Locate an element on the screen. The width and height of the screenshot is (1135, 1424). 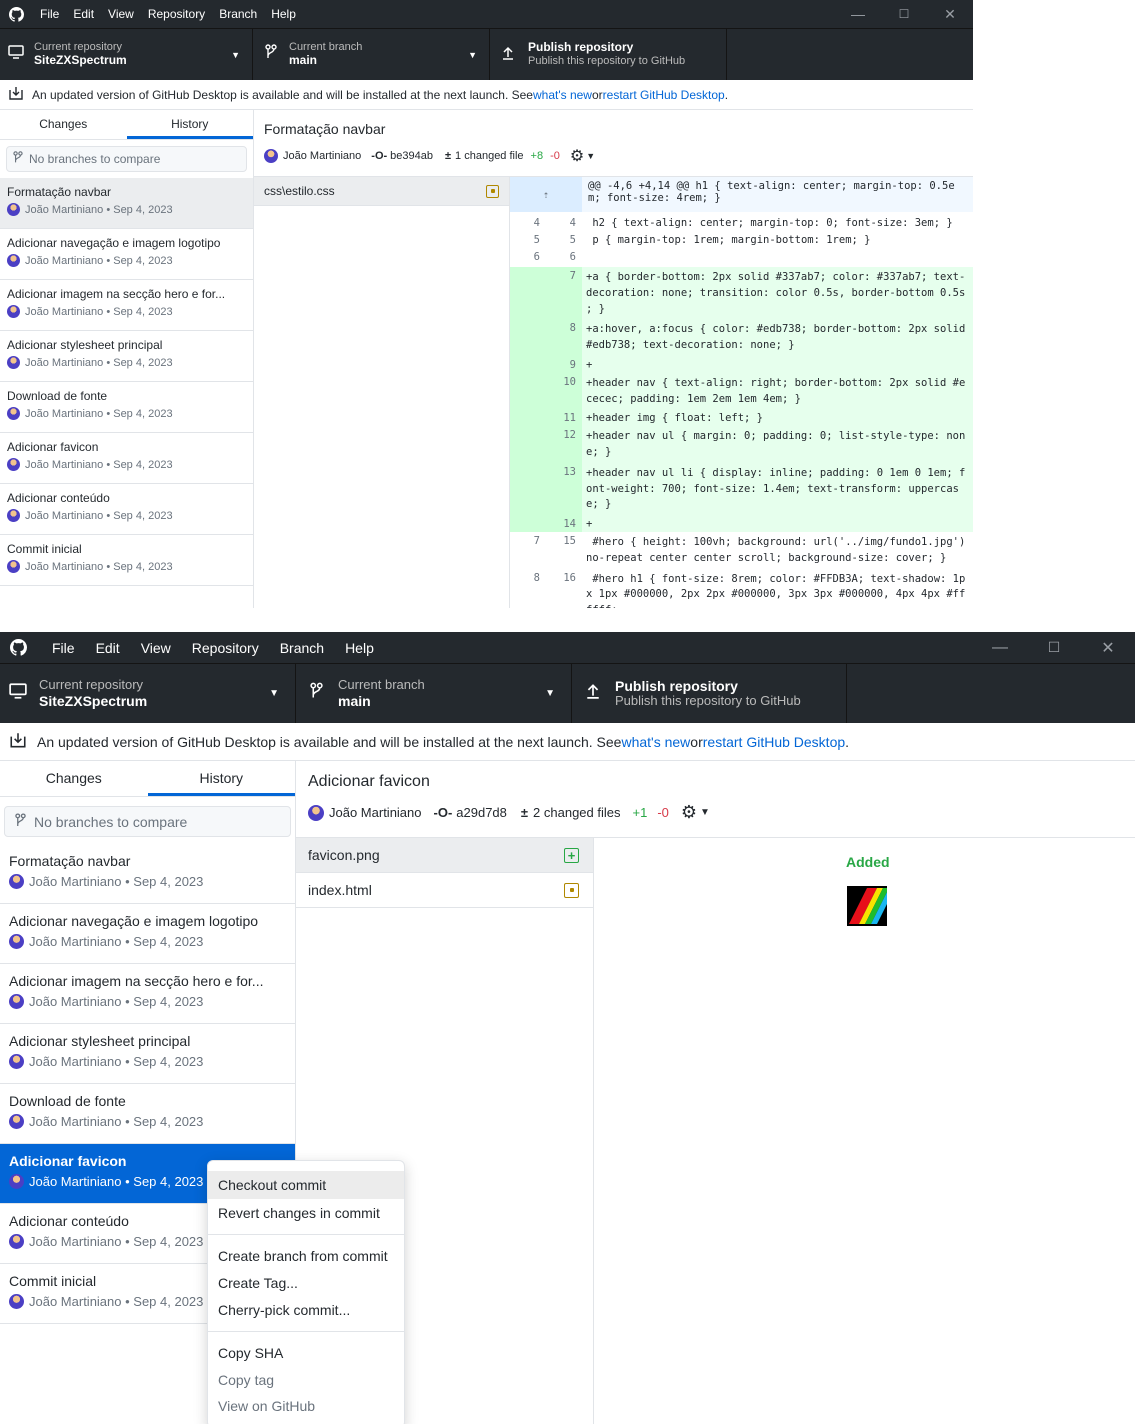
commit-title: Adicionar conteúdo is located at coordinates (58, 498).